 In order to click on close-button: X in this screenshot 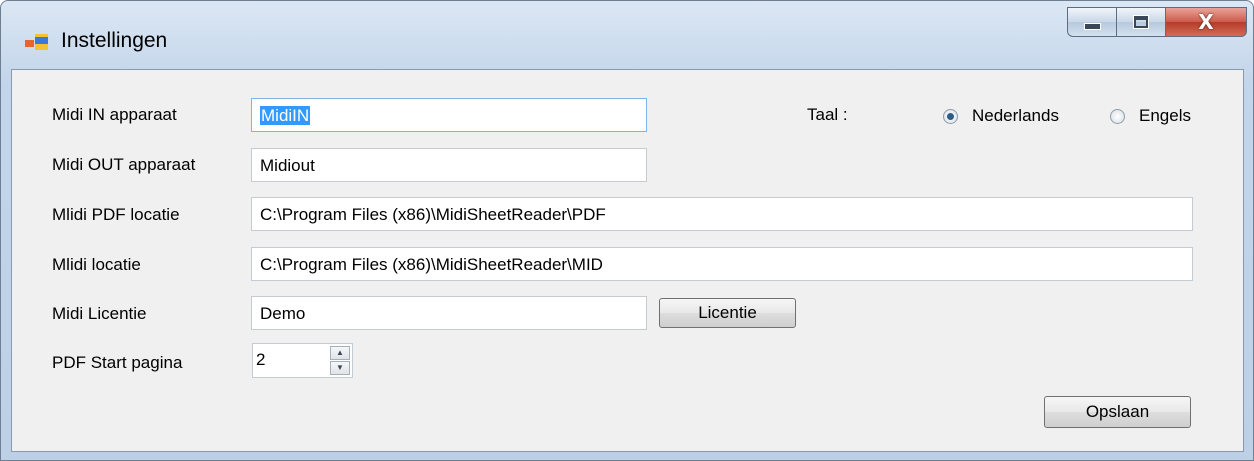, I will do `click(1206, 22)`.